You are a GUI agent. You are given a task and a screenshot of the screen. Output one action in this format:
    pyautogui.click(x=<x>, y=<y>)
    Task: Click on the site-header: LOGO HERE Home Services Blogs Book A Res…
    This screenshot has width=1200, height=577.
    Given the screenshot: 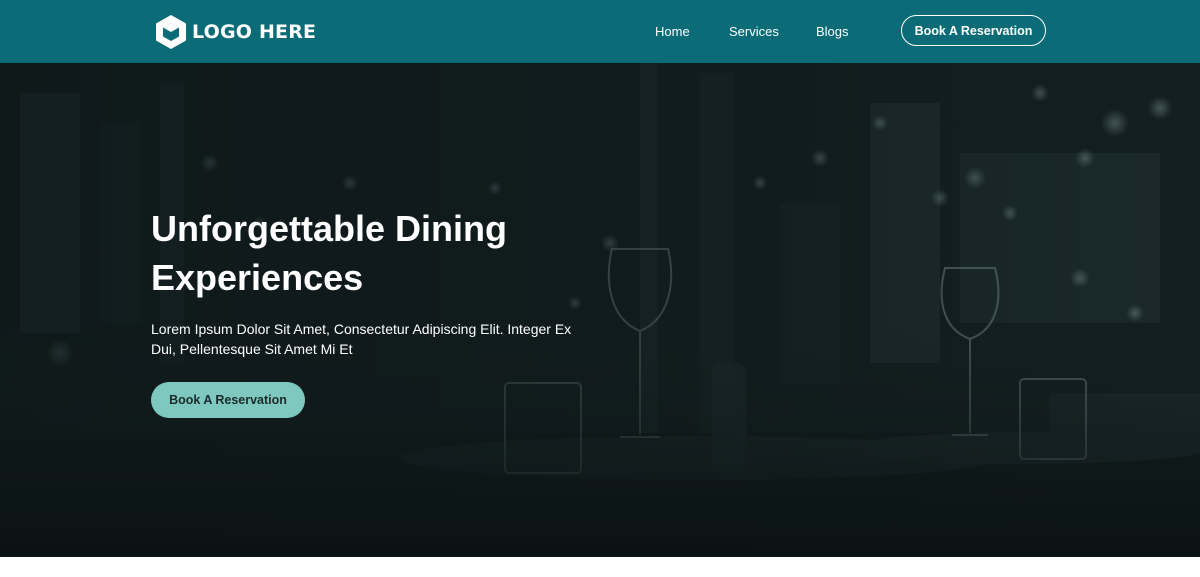 What is the action you would take?
    pyautogui.click(x=600, y=31)
    